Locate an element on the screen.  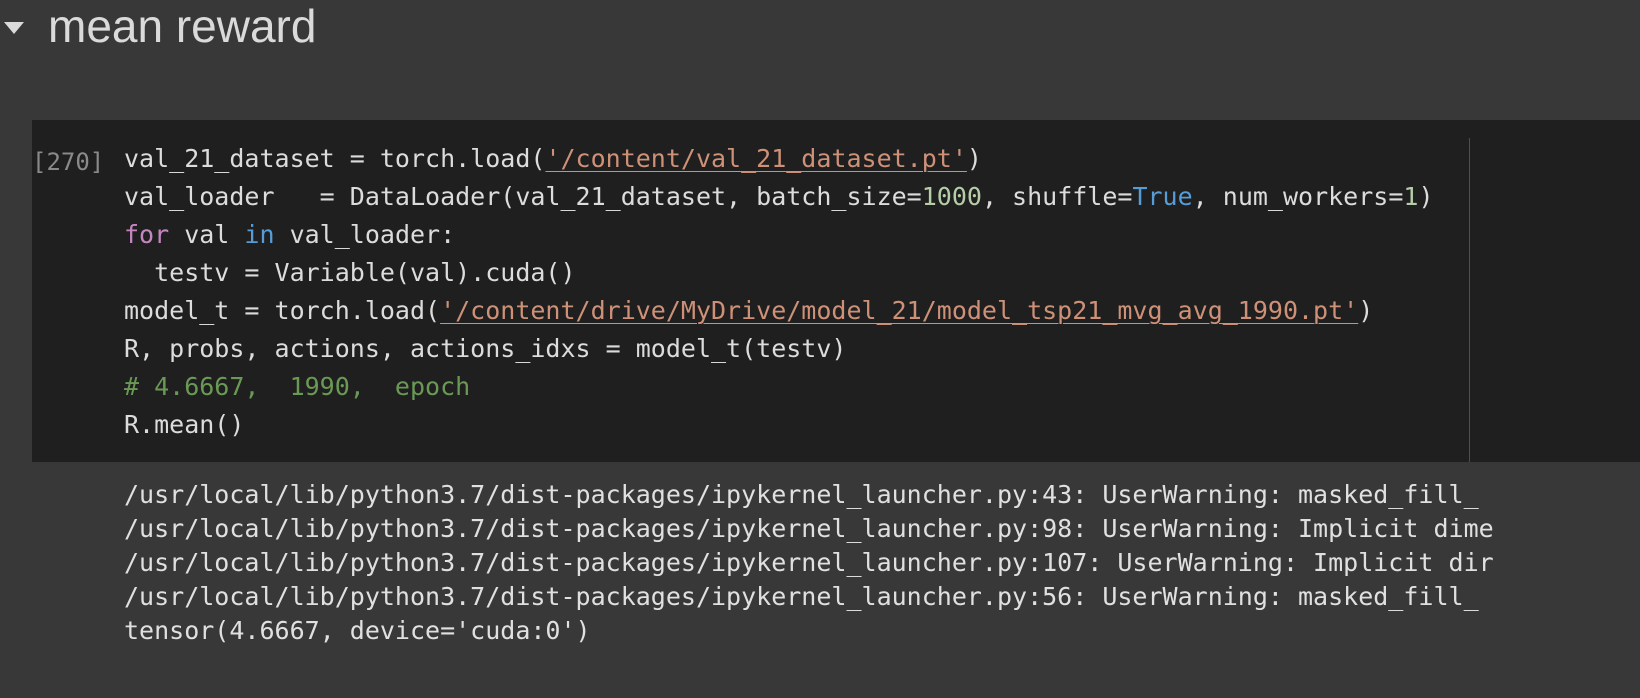
column-ruler is located at coordinates (1469, 300).